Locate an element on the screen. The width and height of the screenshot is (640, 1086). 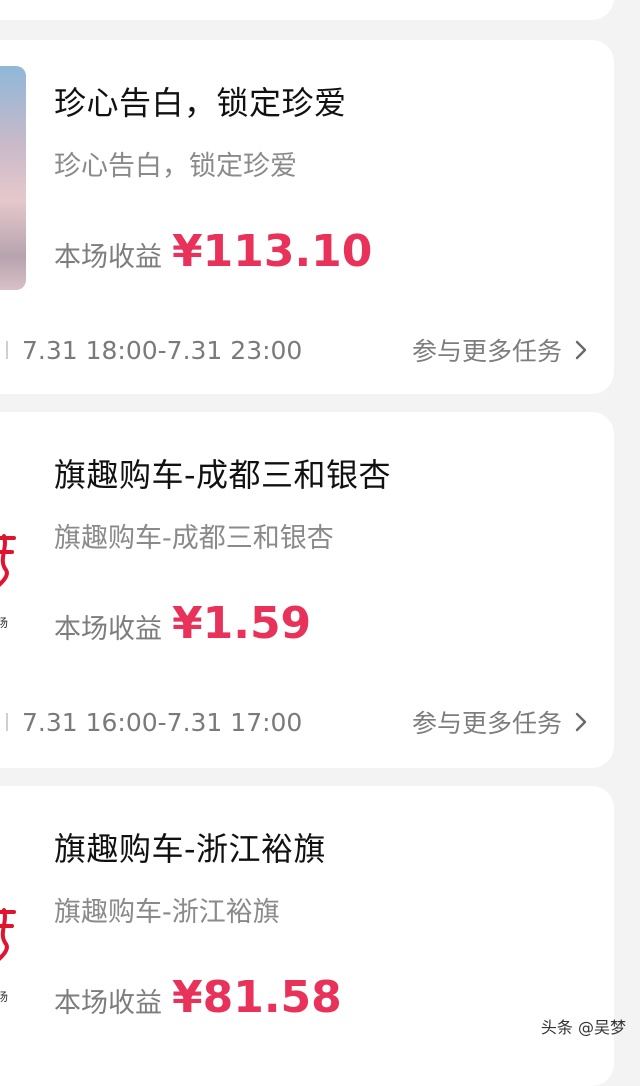
task-title: 珍心告白，锁定珍爱 is located at coordinates (200, 103).